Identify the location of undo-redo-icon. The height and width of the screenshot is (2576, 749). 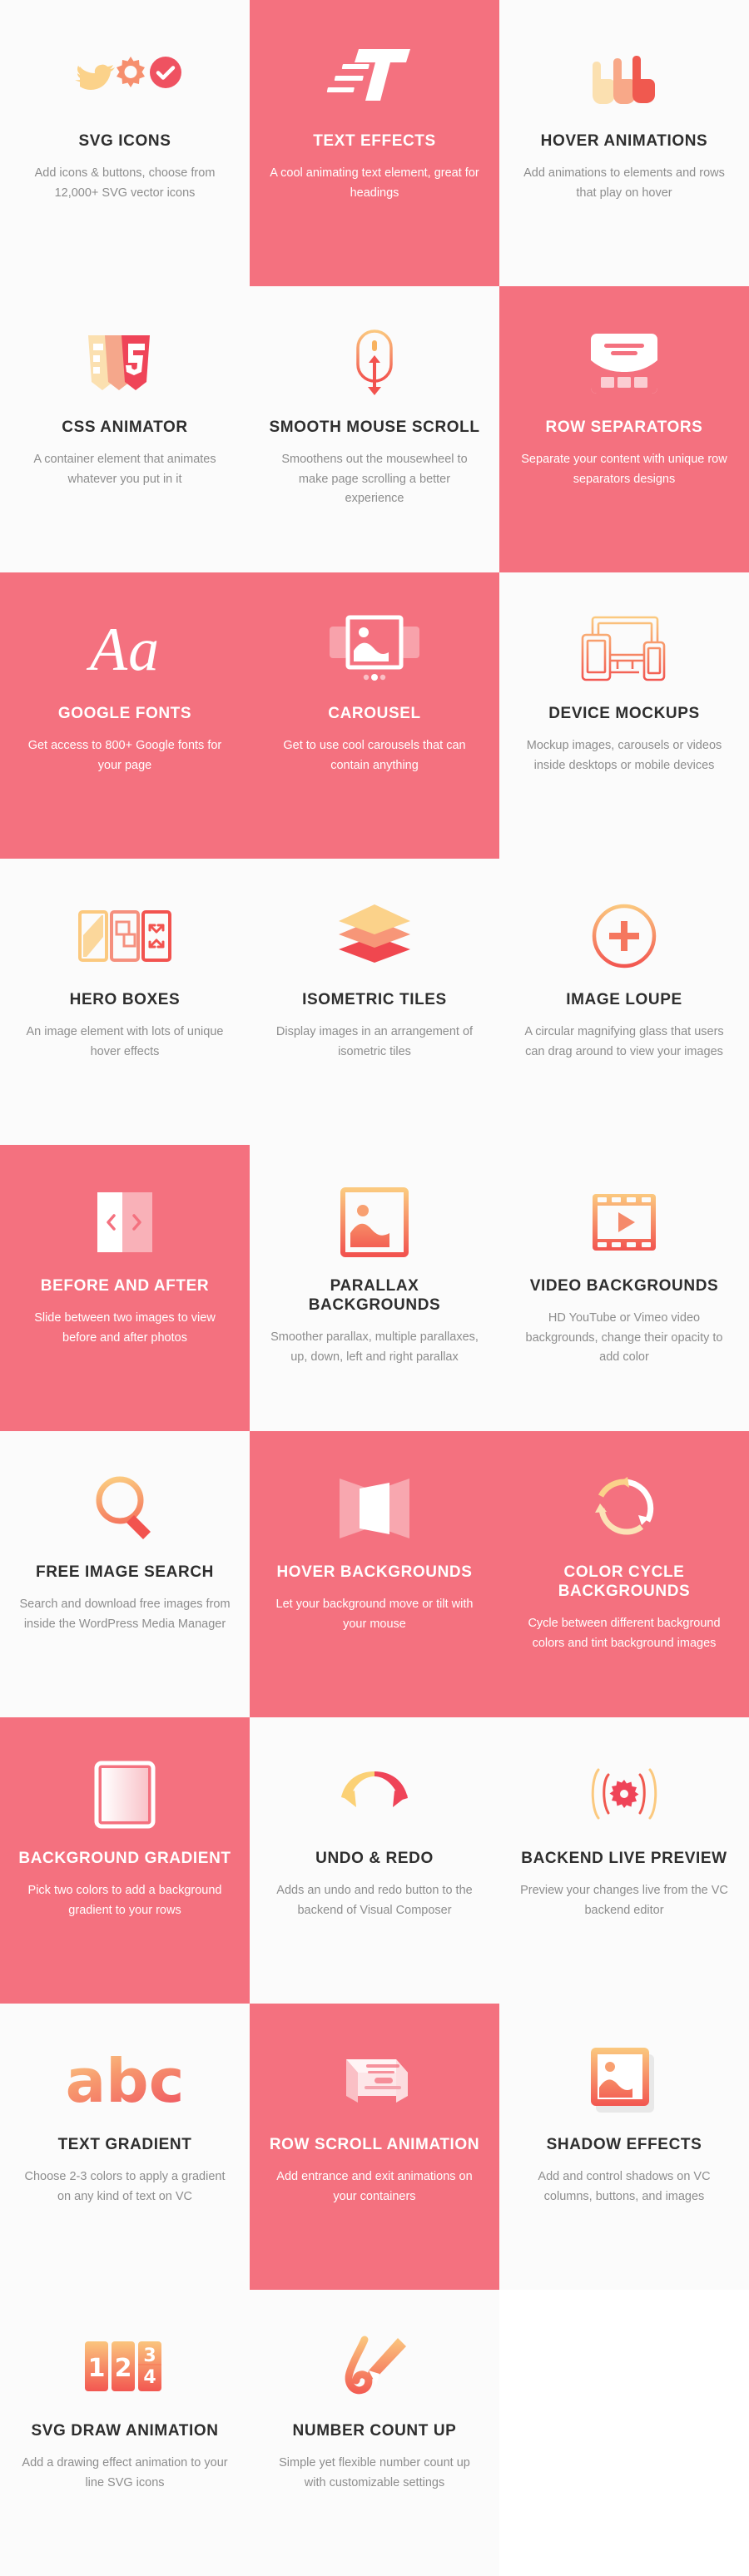
(374, 1795).